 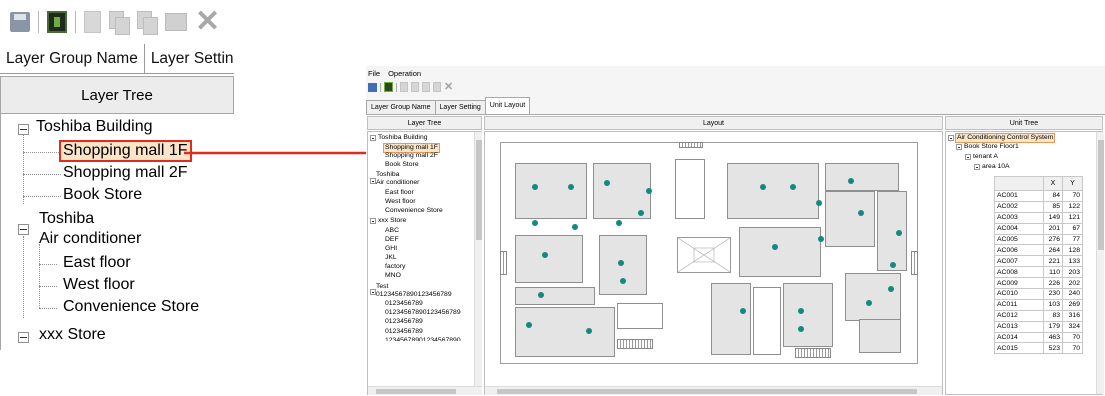 What do you see at coordinates (478, 259) in the screenshot?
I see `layer-tree-vscrollbar` at bounding box center [478, 259].